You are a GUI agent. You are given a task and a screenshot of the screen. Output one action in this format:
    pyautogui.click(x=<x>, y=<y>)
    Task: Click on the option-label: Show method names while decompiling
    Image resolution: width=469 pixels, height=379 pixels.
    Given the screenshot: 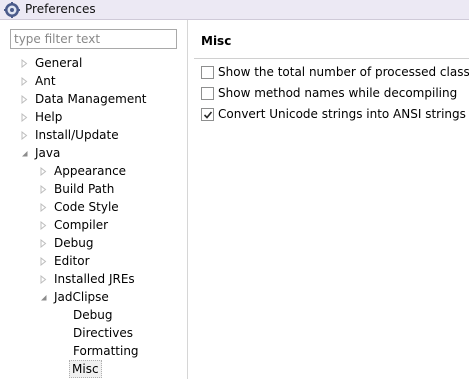 What is the action you would take?
    pyautogui.click(x=338, y=93)
    